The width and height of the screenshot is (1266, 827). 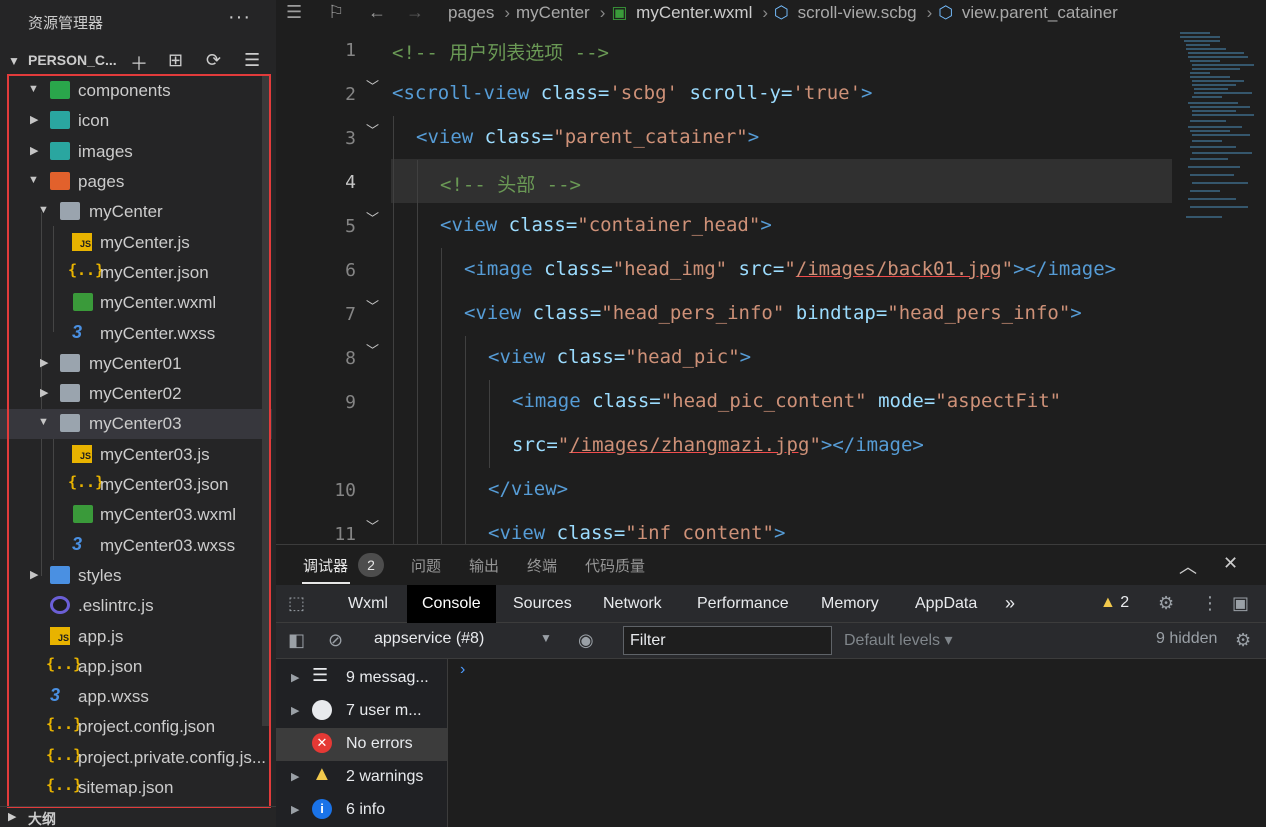 I want to click on tab-code-quality: 代码质量, so click(x=615, y=565).